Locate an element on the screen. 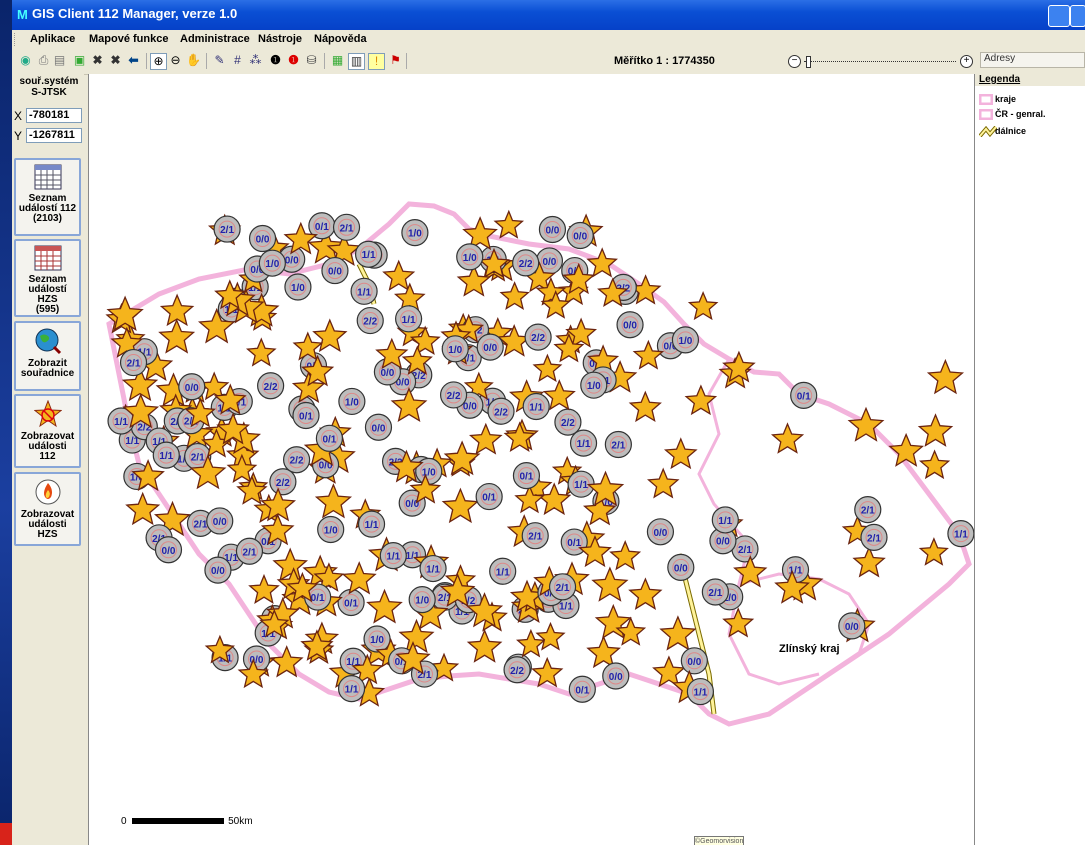 The image size is (1085, 845). zobrazovat-udalosti-hzs-button: Zobrazovat události HZS is located at coordinates (47, 509).